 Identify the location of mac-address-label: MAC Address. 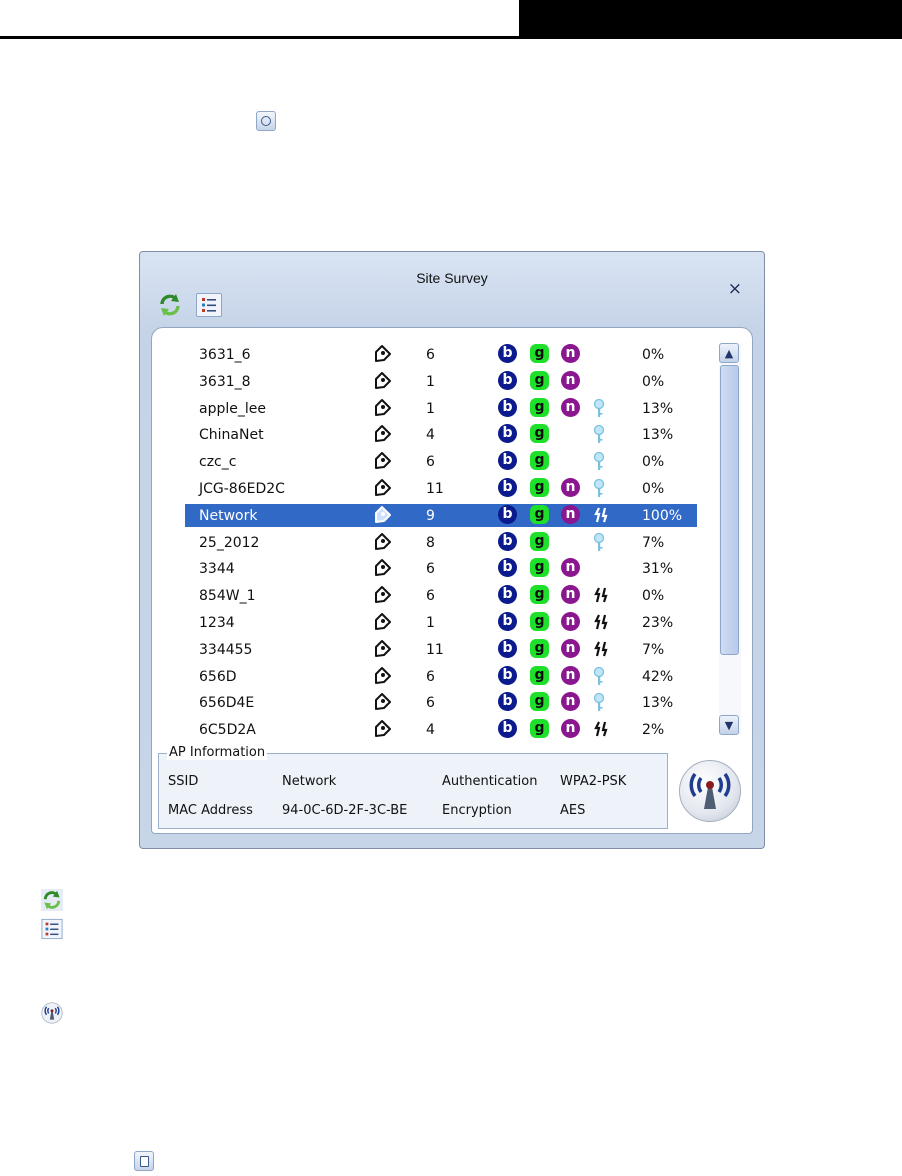
(210, 810).